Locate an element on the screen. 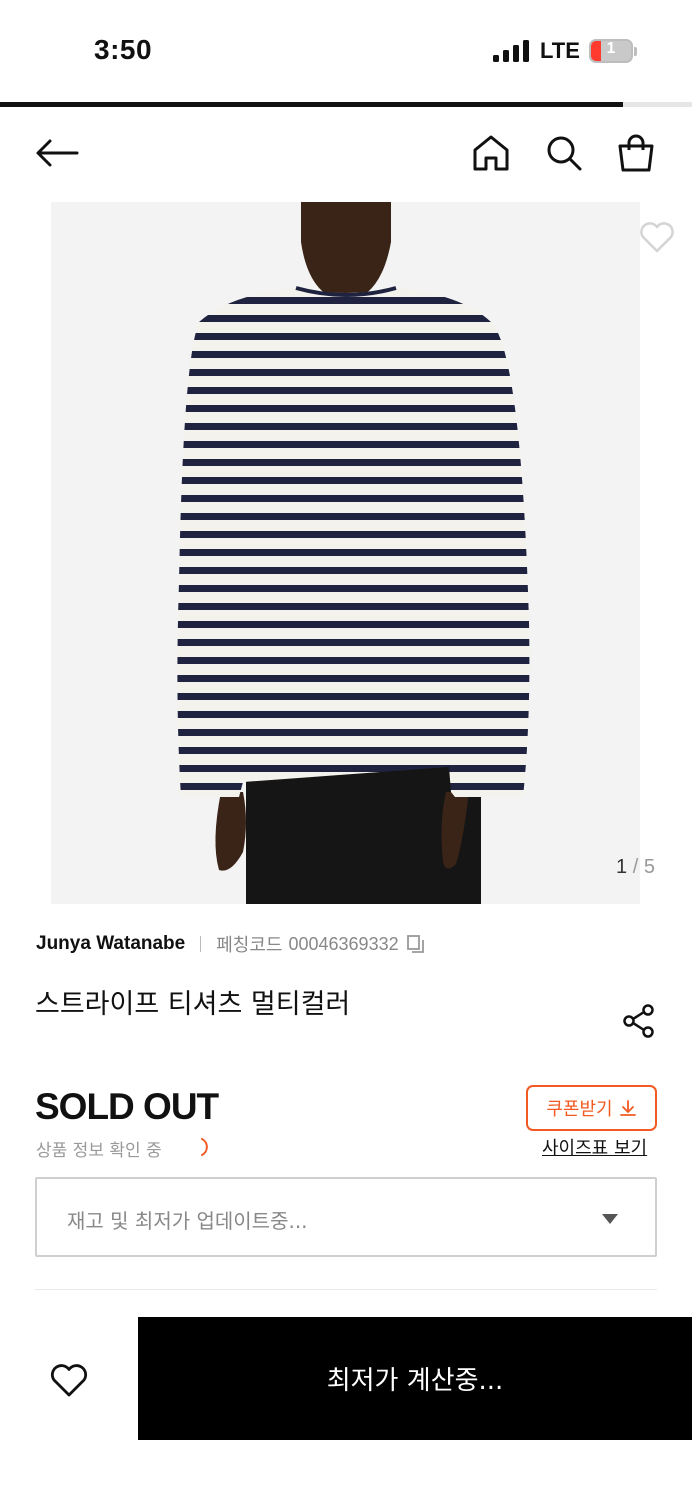 This screenshot has height=1500, width=692. brand-row: Junya Watanabe 페칭코드 00046369332 is located at coordinates (231, 944).